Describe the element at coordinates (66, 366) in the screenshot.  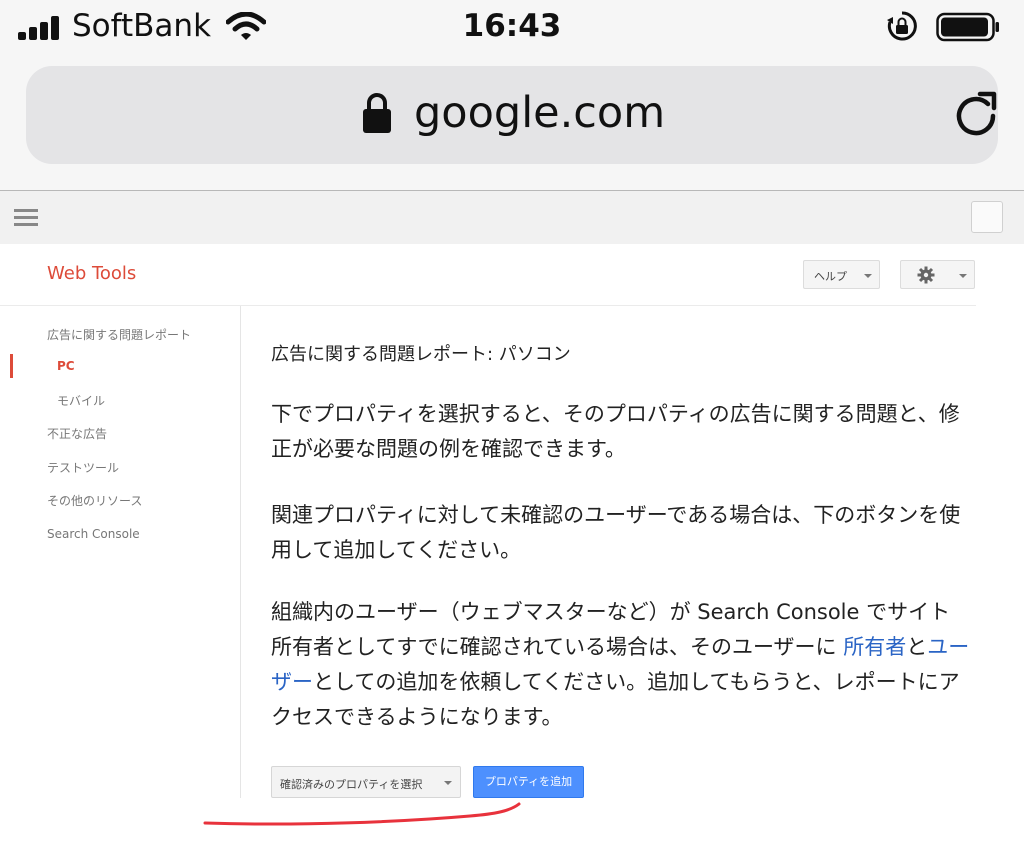
I see `nav-item-pc: PC` at that location.